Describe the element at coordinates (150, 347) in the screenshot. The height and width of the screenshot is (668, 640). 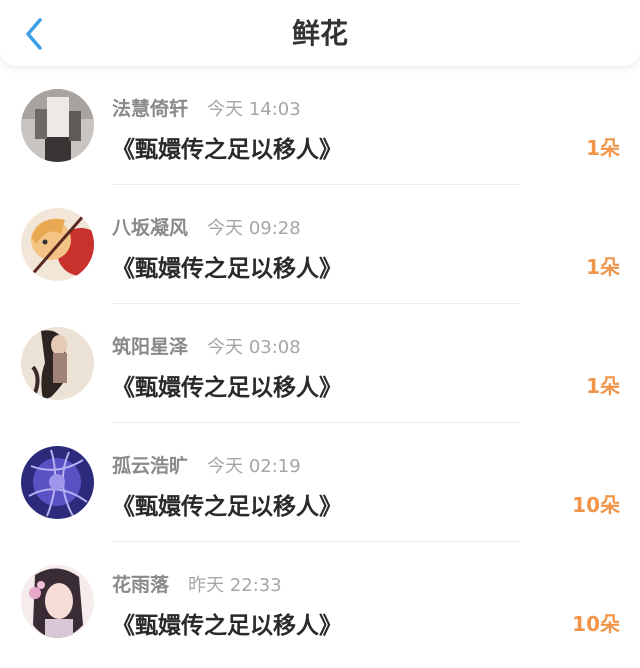
I see `sender-name: 筑阳星泽` at that location.